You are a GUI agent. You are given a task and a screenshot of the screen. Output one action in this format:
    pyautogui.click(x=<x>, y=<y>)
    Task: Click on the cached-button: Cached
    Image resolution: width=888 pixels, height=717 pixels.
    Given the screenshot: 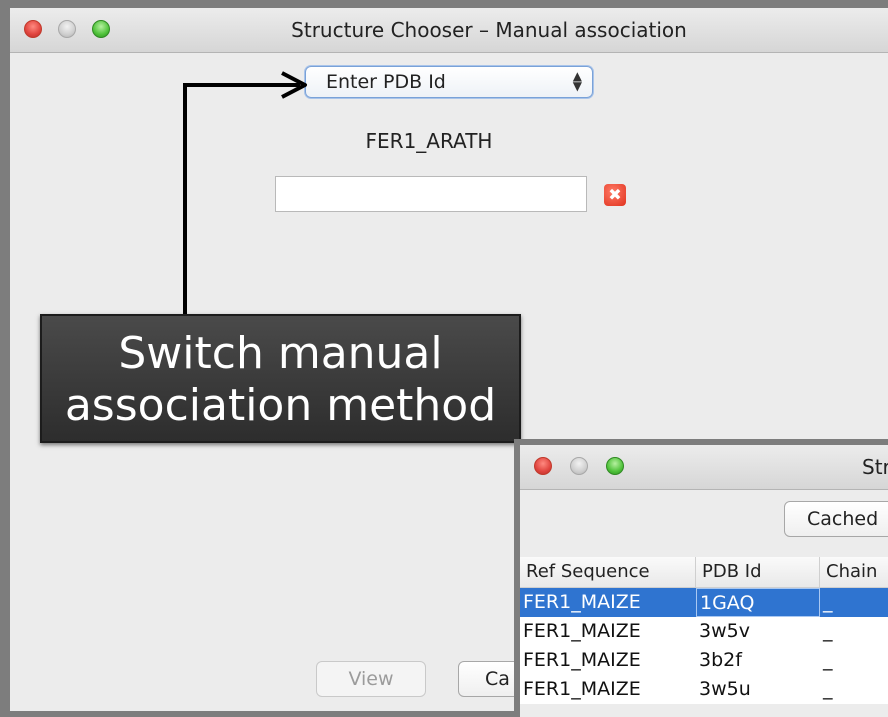 What is the action you would take?
    pyautogui.click(x=836, y=519)
    